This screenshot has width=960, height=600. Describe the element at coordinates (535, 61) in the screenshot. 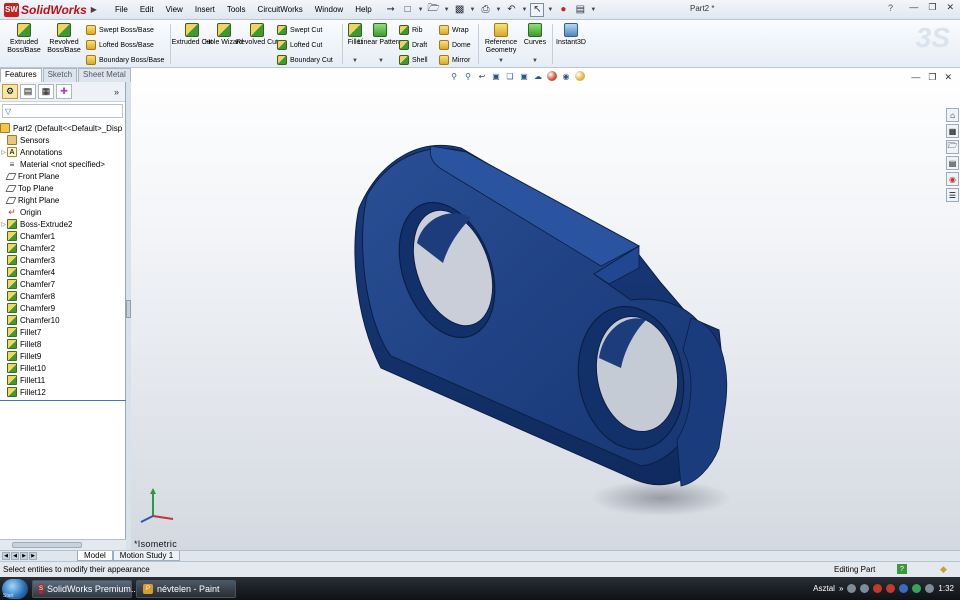

I see `curves-dropdown-icon: ▼` at that location.